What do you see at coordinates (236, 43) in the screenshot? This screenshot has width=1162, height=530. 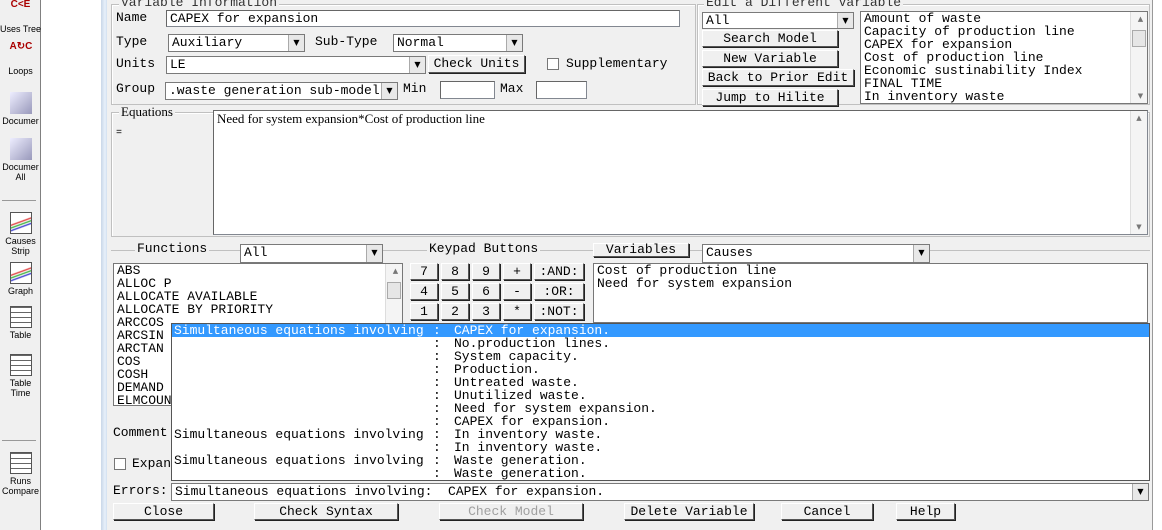 I see `type-select: Auxiliary ▼` at bounding box center [236, 43].